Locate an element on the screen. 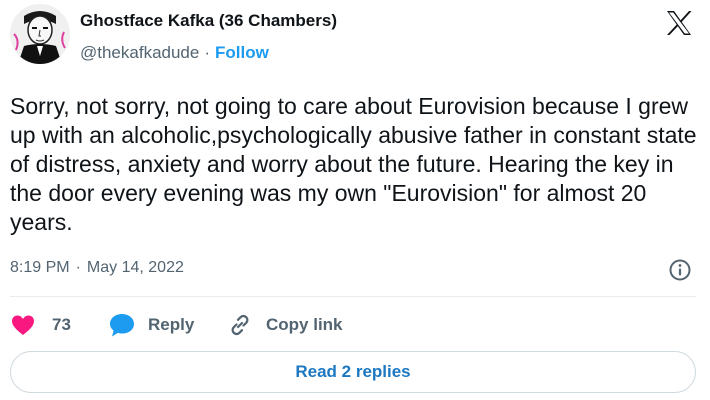 This screenshot has height=400, width=710. kafka-portrait-avatar is located at coordinates (40, 34).